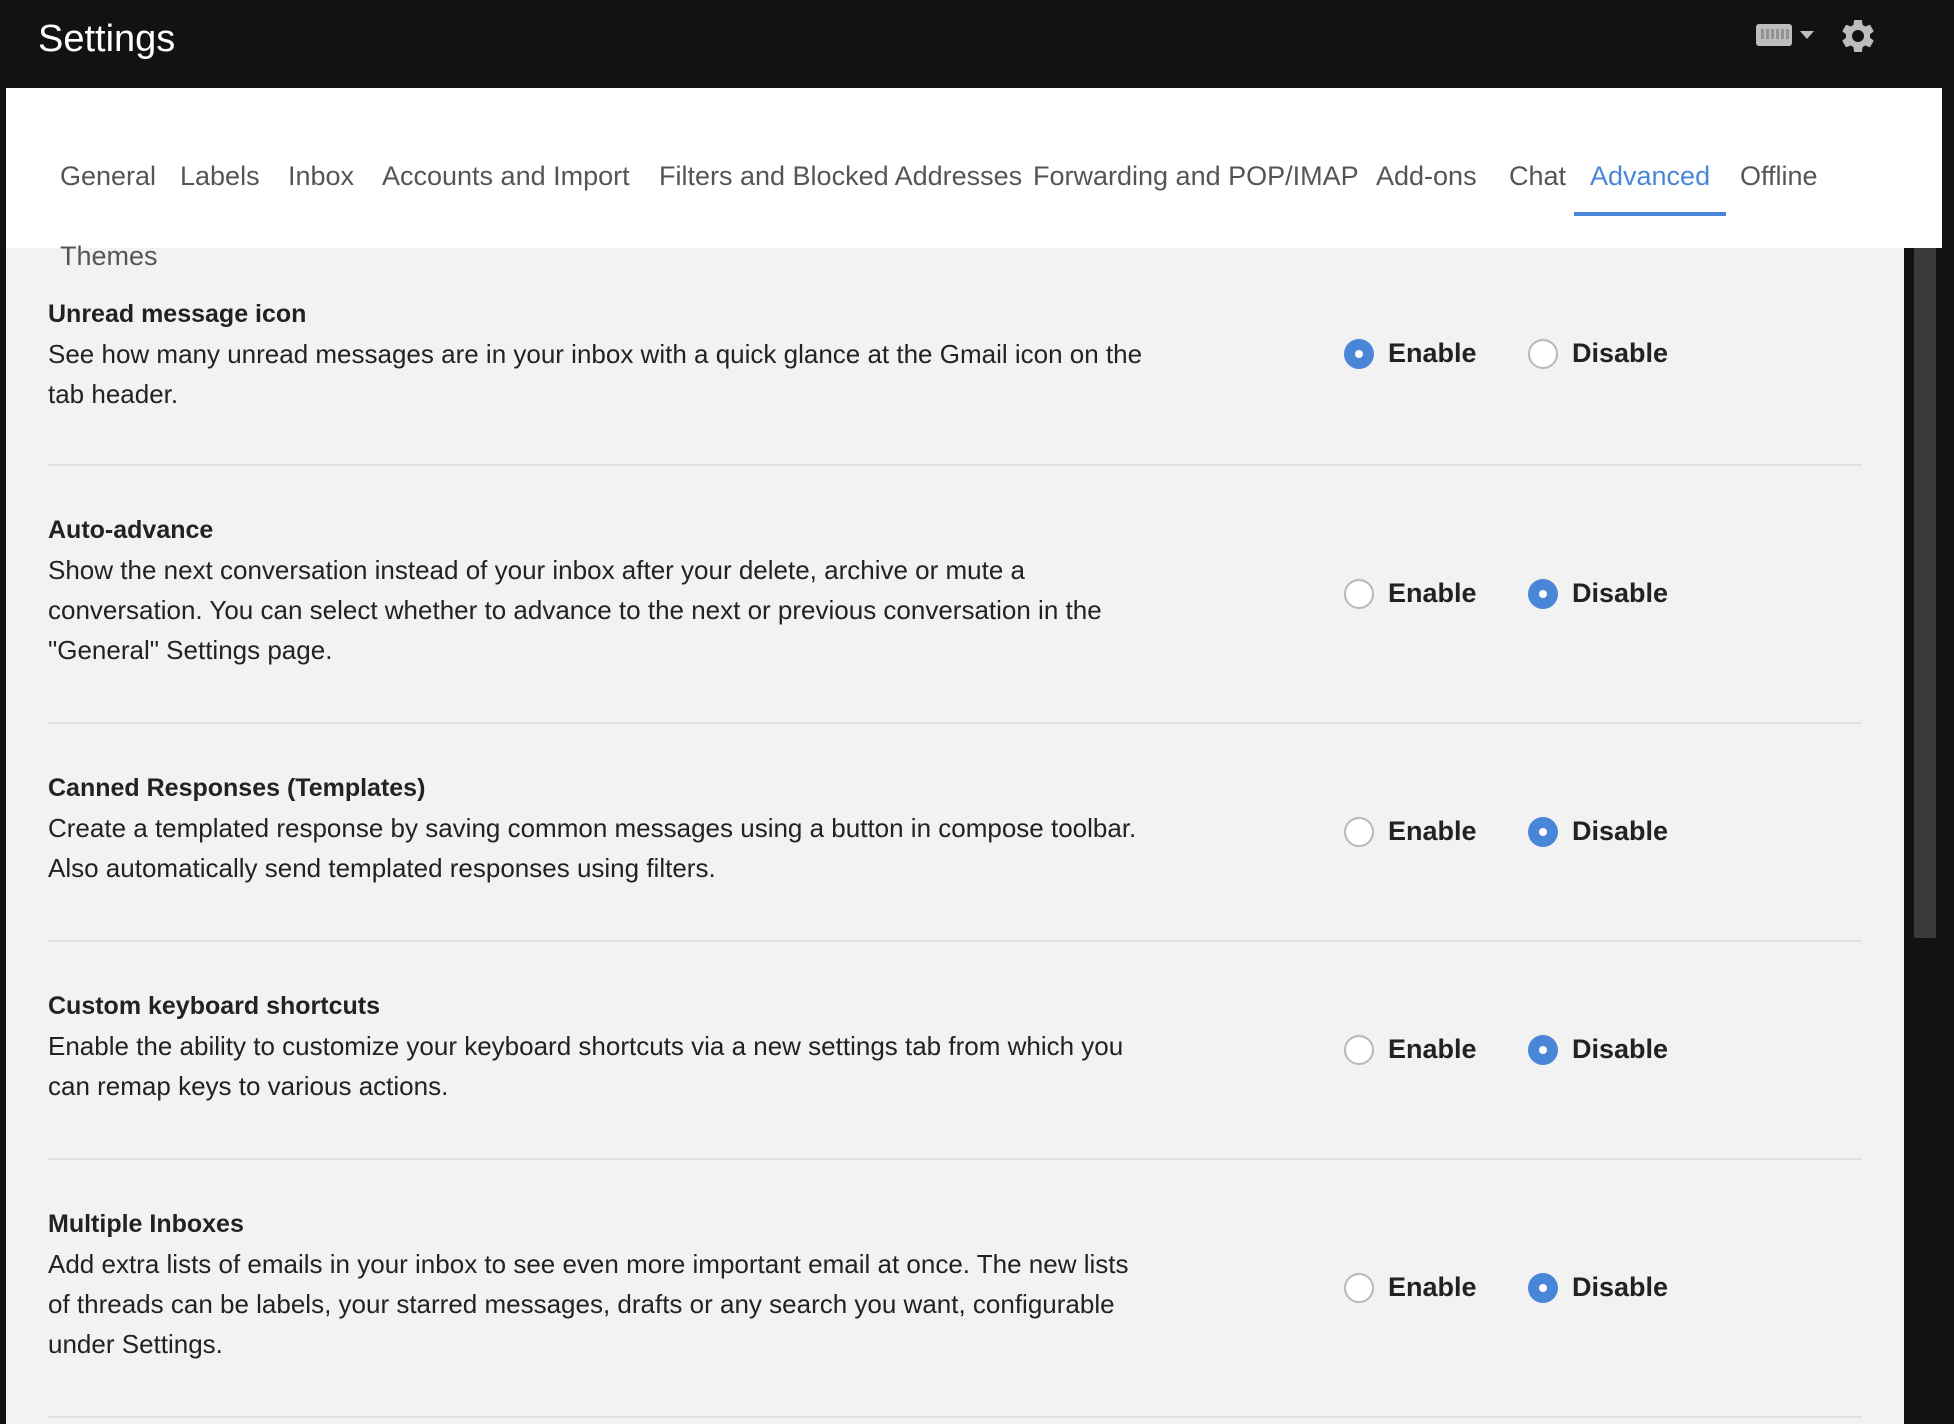 The width and height of the screenshot is (1954, 1424). Describe the element at coordinates (1779, 176) in the screenshot. I see `tab-offline: Offline` at that location.